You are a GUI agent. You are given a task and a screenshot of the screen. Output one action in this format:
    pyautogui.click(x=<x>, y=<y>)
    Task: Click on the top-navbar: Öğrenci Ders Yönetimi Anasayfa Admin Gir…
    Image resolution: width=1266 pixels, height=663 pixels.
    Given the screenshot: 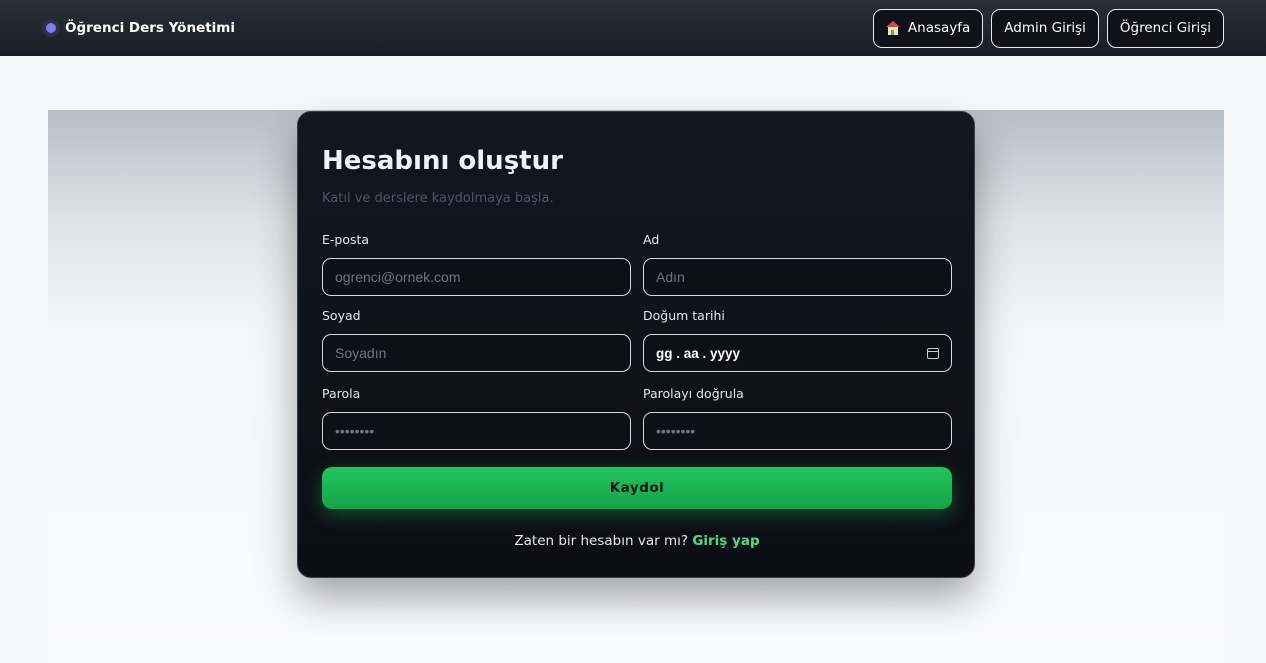 What is the action you would take?
    pyautogui.click(x=633, y=28)
    